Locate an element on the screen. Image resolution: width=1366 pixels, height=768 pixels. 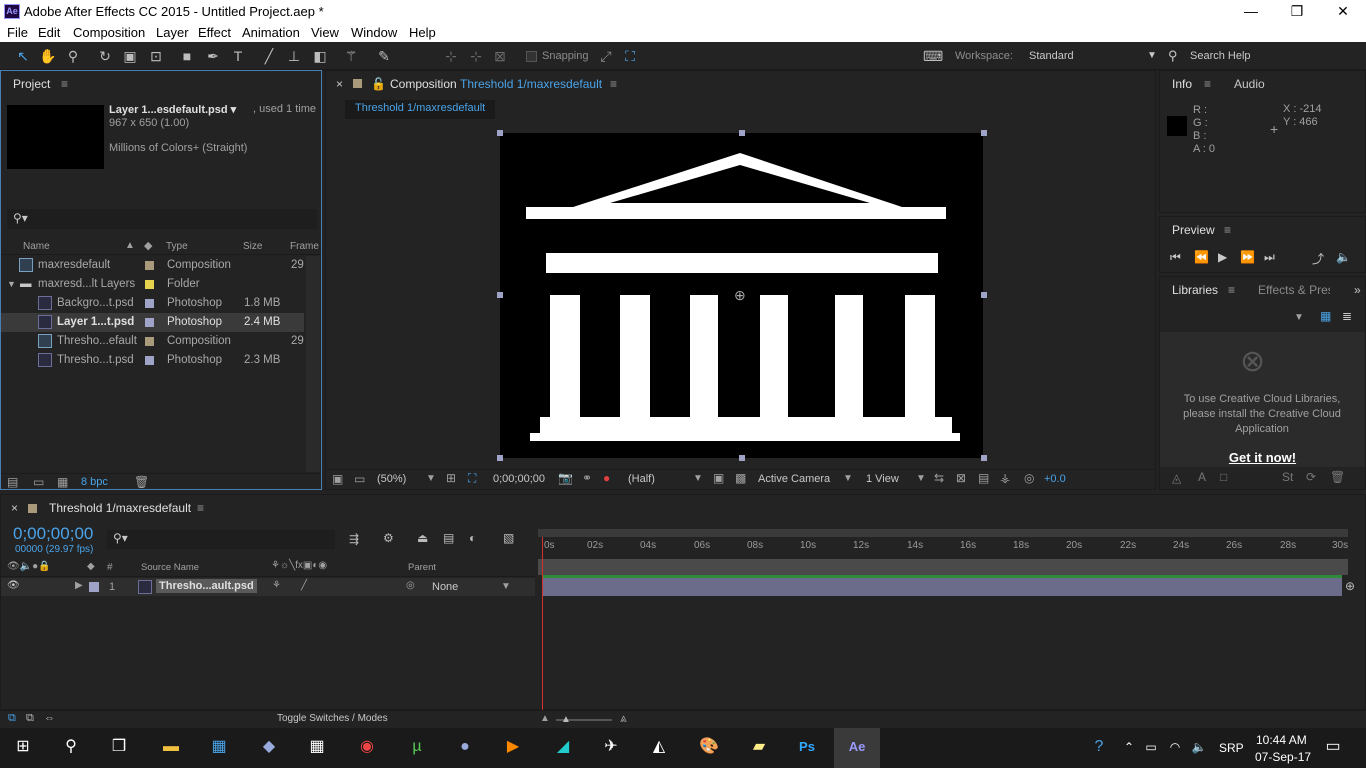
list-view-icon: ≣ is located at coordinates (1347, 316).